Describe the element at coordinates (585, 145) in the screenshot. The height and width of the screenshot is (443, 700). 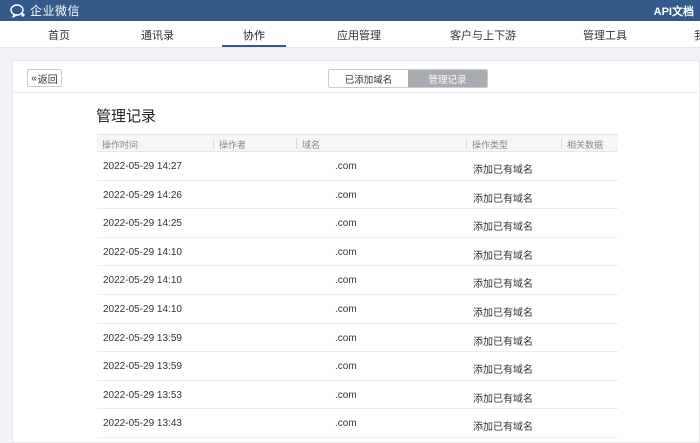
I see `column-header-related: 相关数据` at that location.